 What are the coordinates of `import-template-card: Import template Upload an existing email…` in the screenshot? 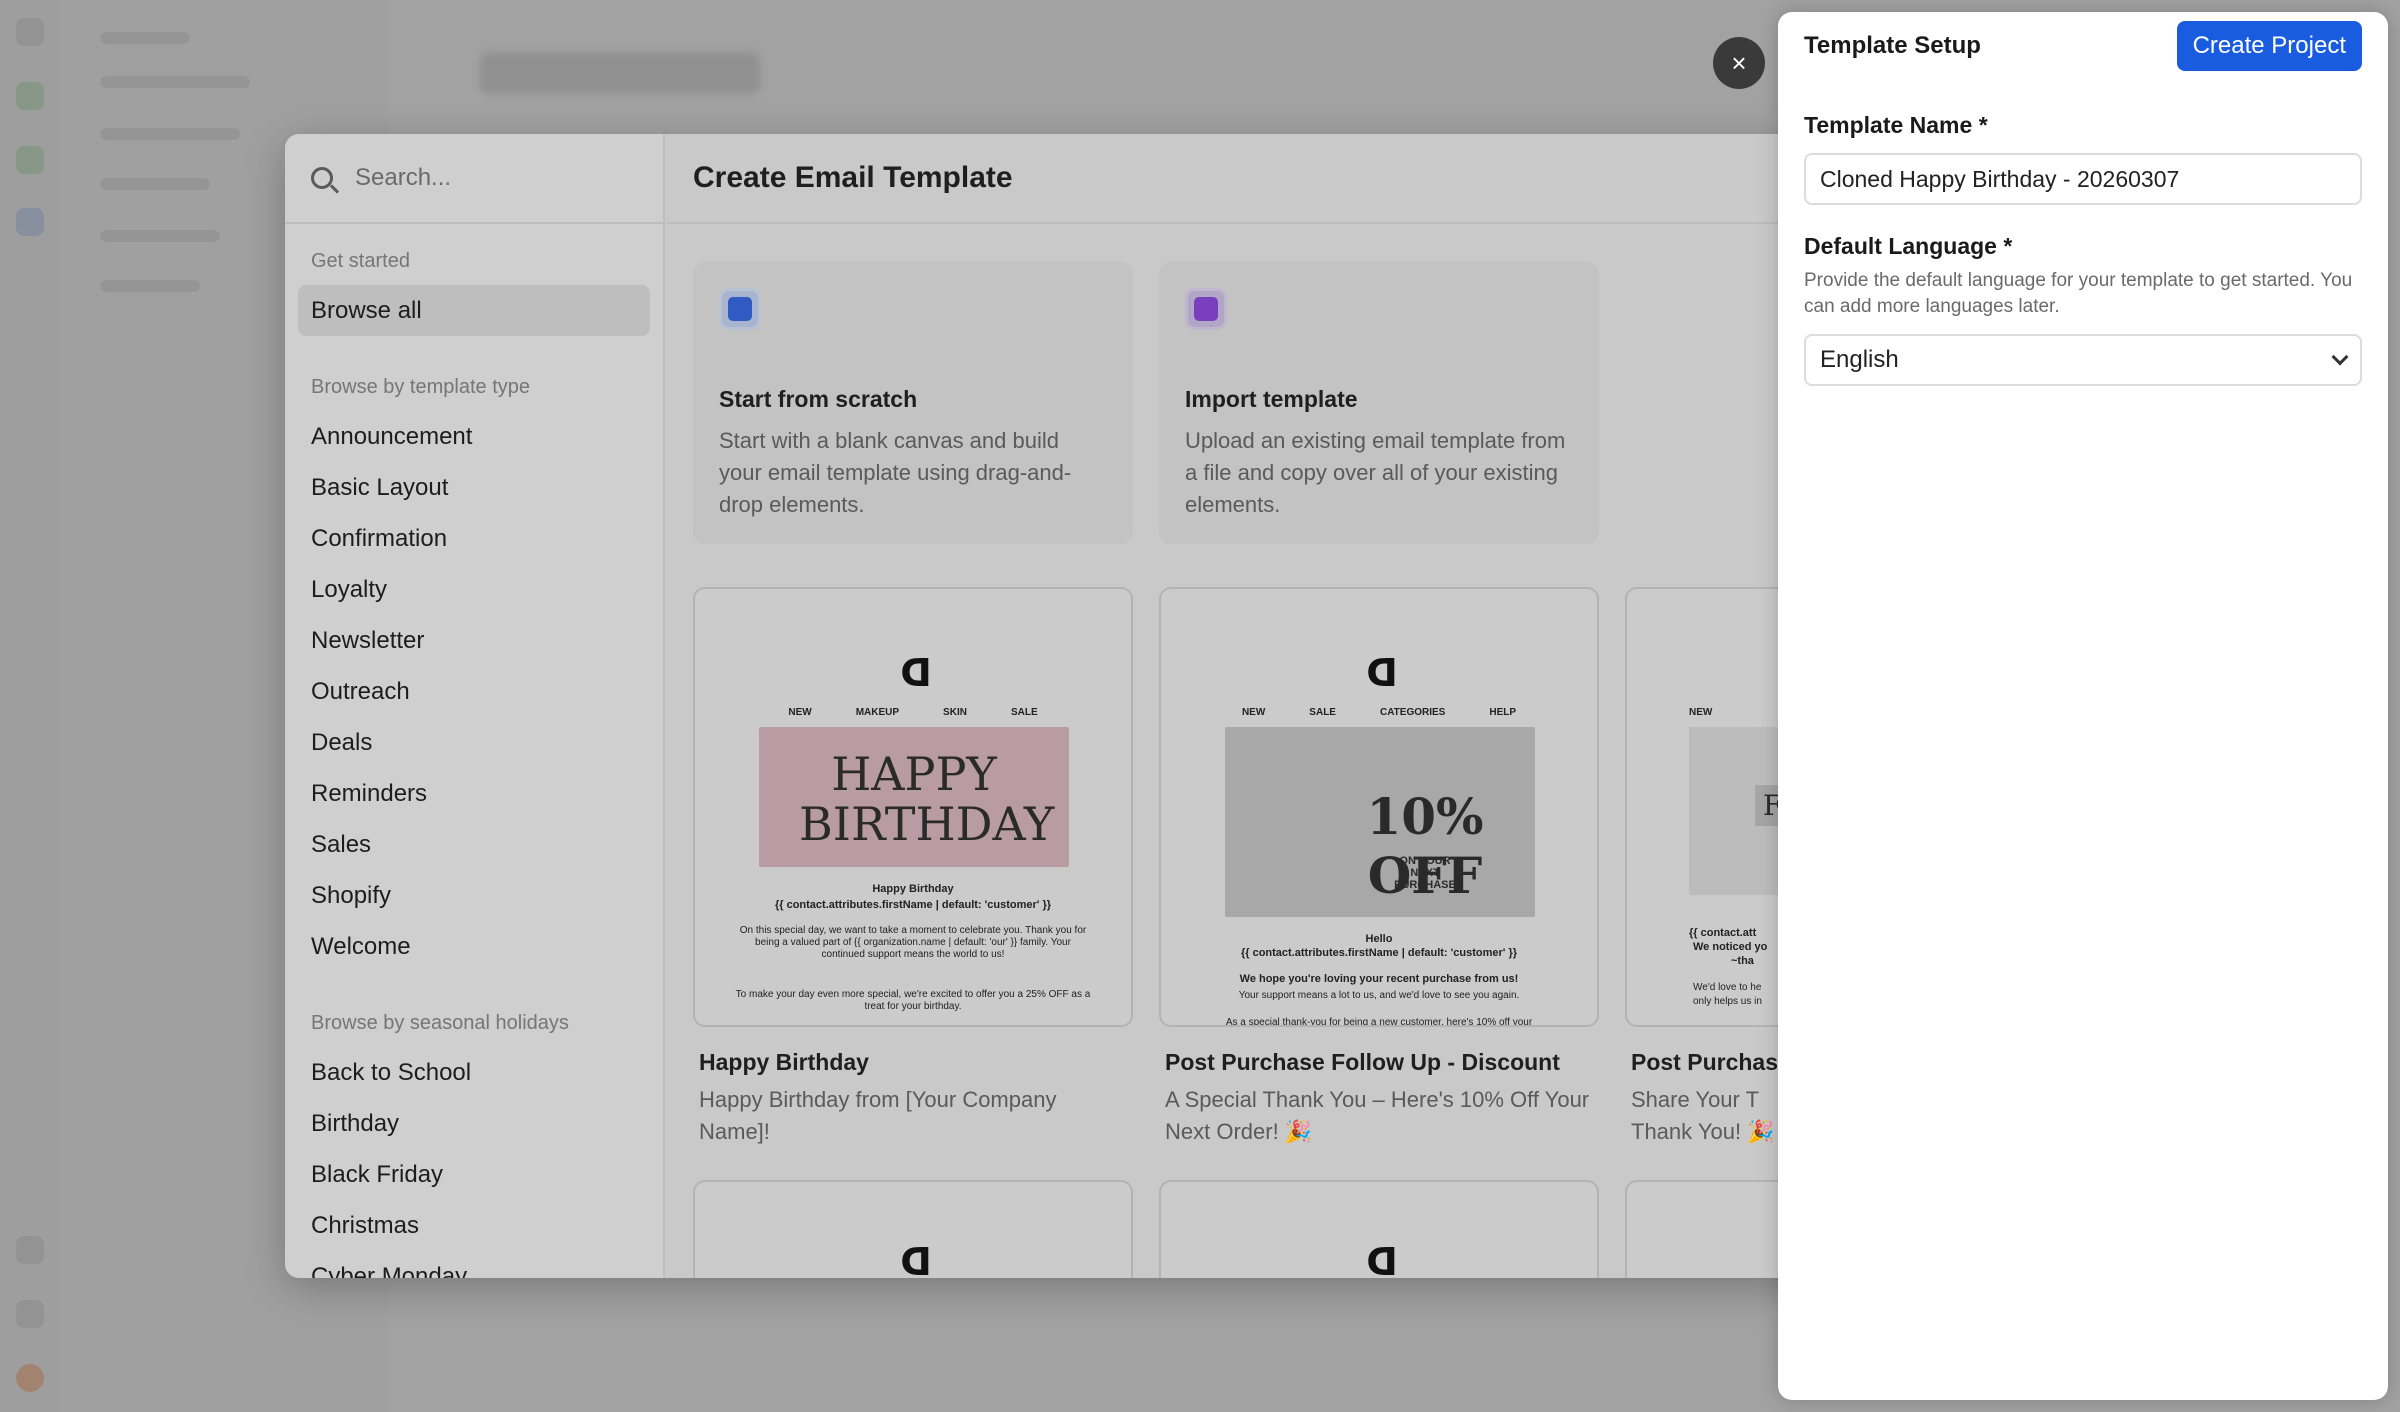 It's located at (1379, 403).